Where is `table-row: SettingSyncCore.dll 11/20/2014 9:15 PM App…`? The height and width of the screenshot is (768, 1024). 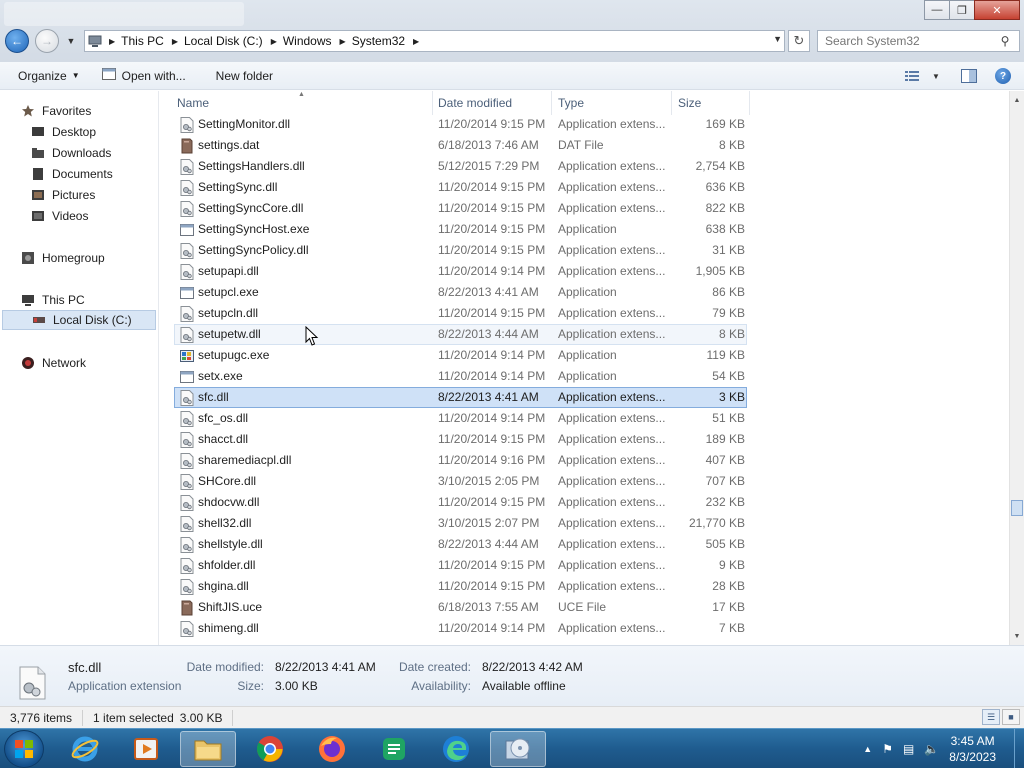 table-row: SettingSyncCore.dll 11/20/2014 9:15 PM App… is located at coordinates (460, 208).